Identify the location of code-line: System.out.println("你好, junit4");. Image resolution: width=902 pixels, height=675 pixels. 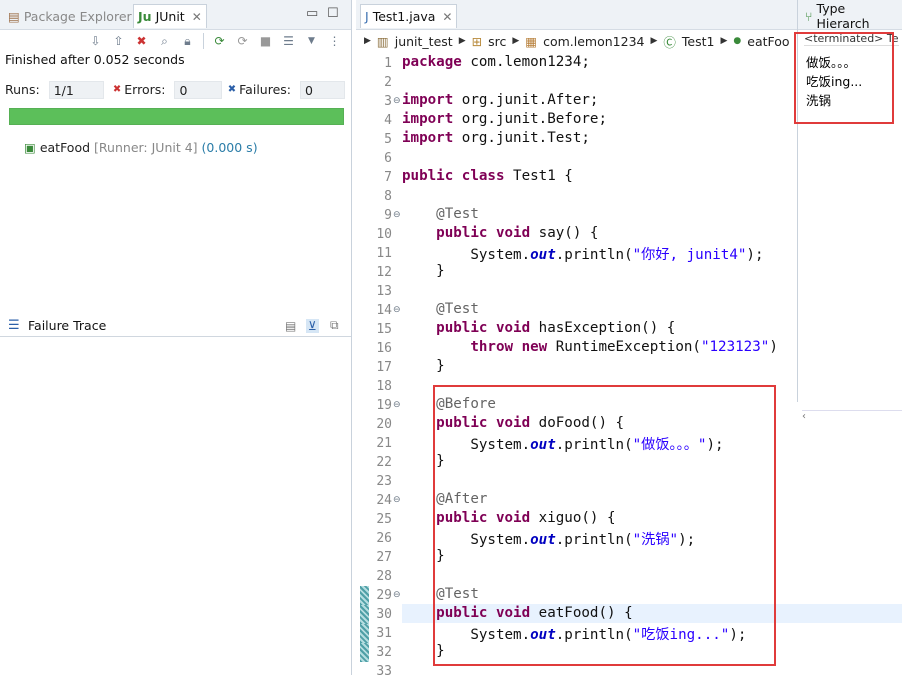
(582, 254).